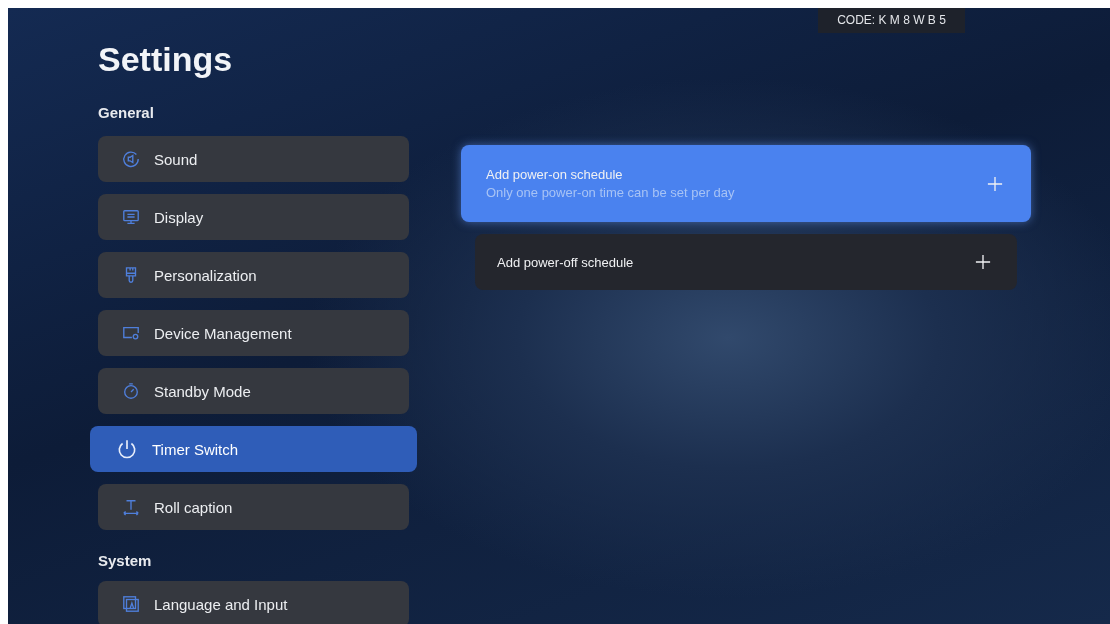 This screenshot has height=624, width=1110. I want to click on text-width-icon, so click(131, 507).